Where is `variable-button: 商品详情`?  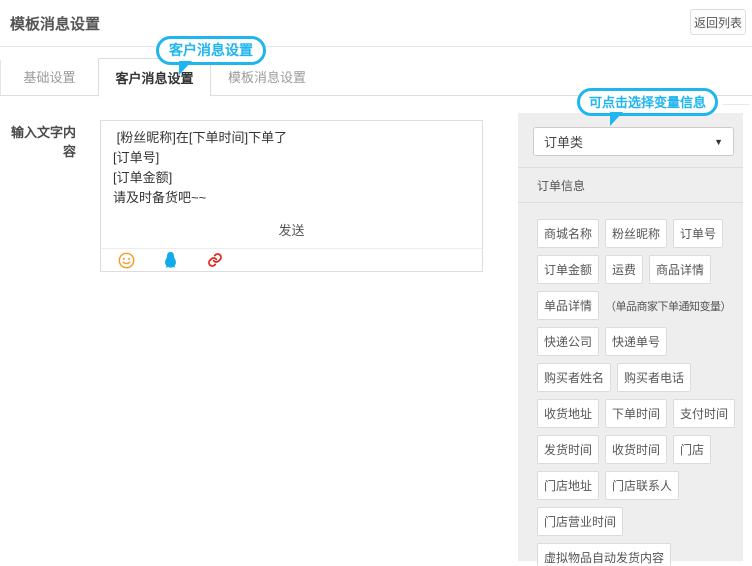
variable-button: 商品详情 is located at coordinates (680, 269).